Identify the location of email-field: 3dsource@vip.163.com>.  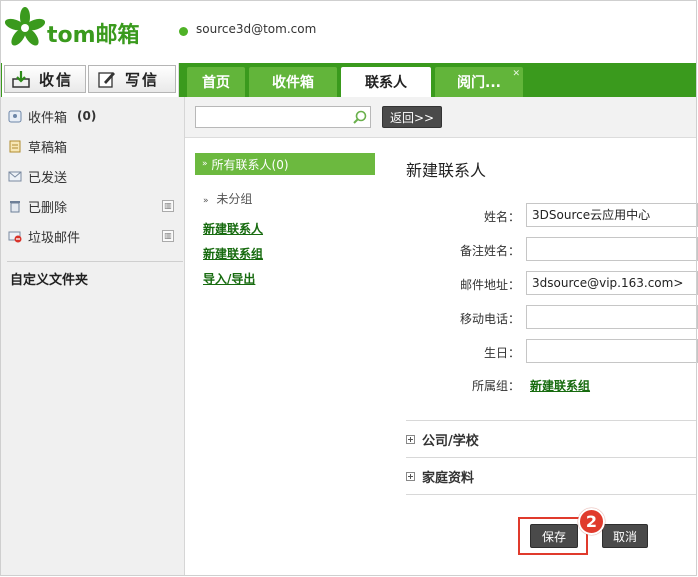
(612, 283).